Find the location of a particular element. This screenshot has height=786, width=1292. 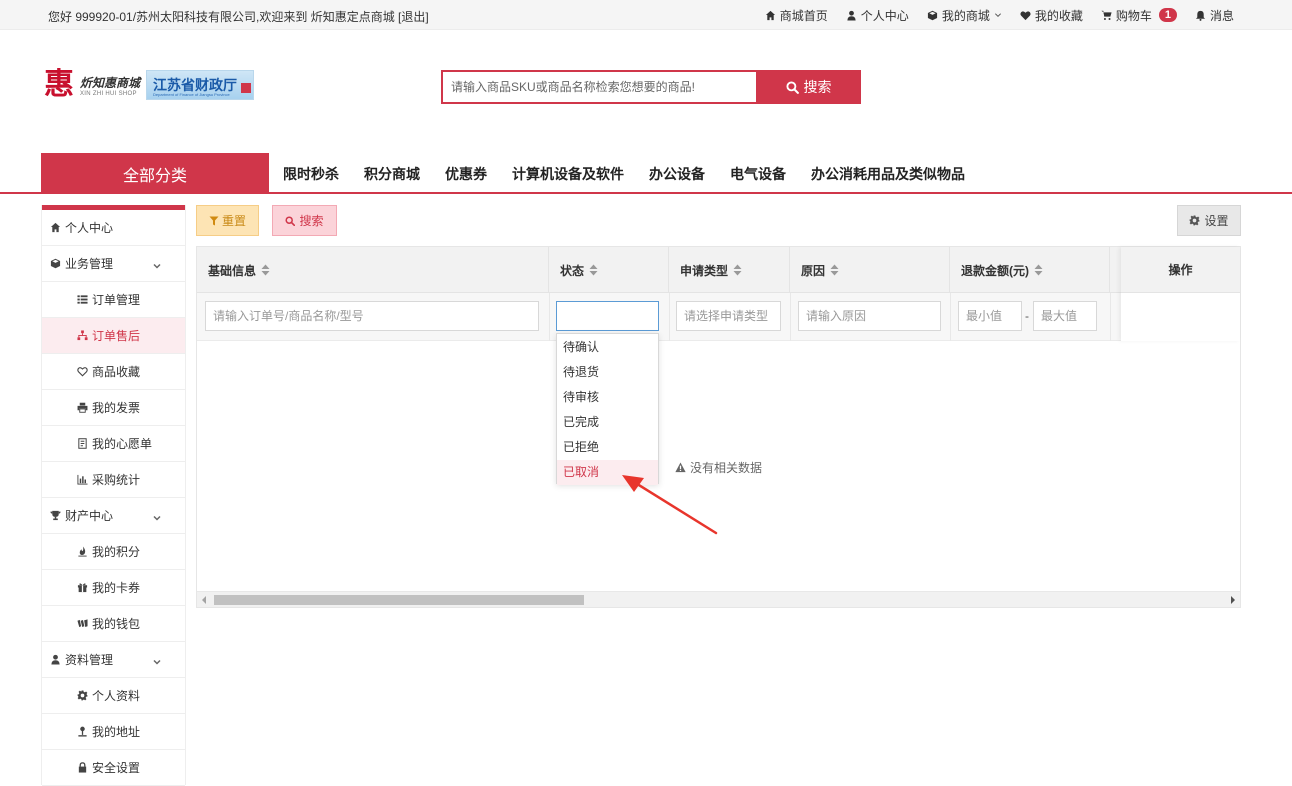

sidebar-item-addresses: 我的地址 is located at coordinates (113, 732).